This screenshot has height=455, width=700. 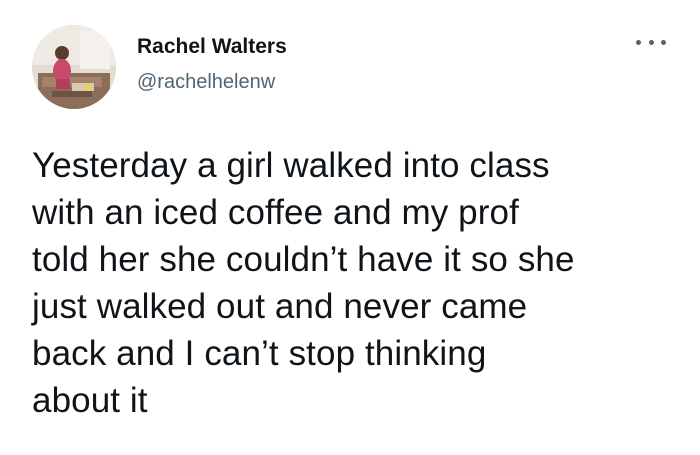 I want to click on tweet-text-line: just walked out and never came, so click(x=280, y=306).